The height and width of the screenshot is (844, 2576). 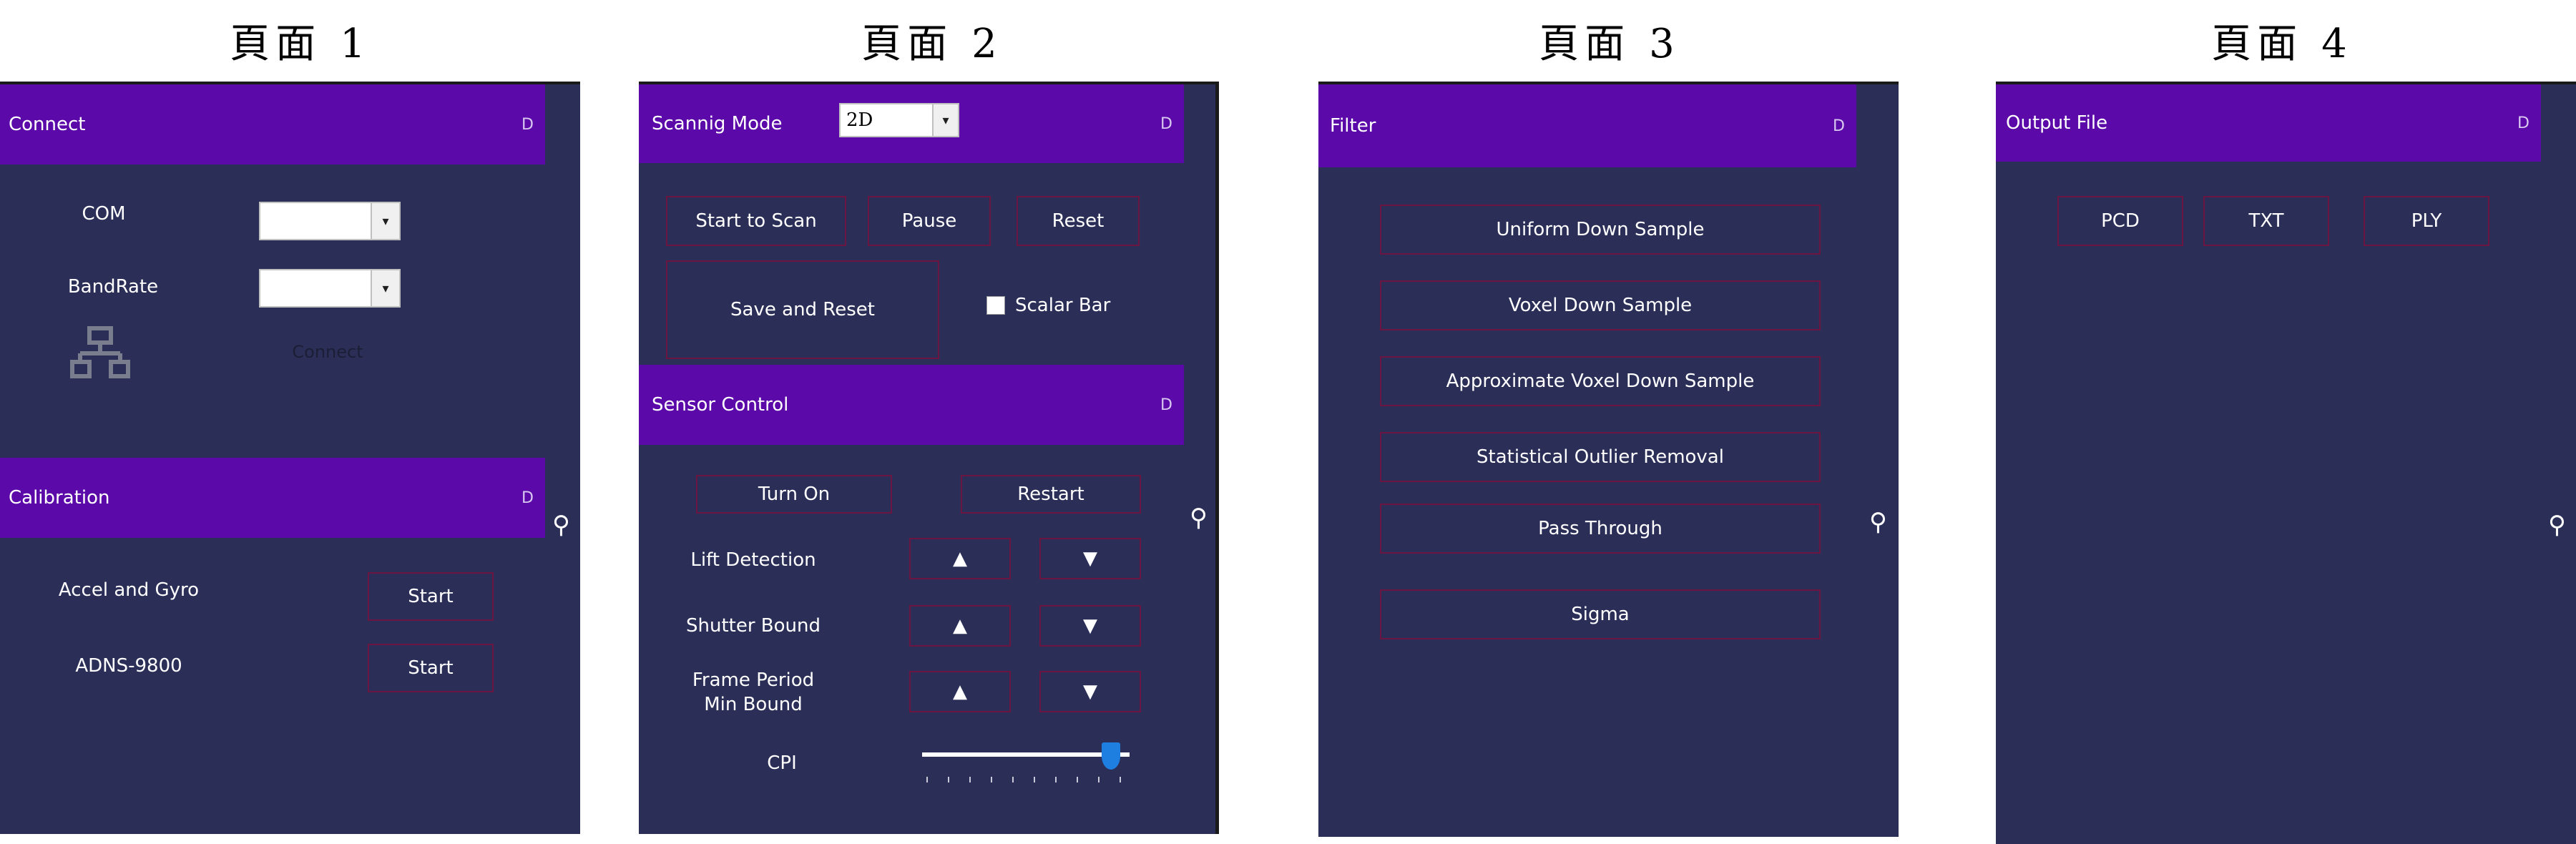 What do you see at coordinates (996, 305) in the screenshot?
I see `scalar-bar-checkbox` at bounding box center [996, 305].